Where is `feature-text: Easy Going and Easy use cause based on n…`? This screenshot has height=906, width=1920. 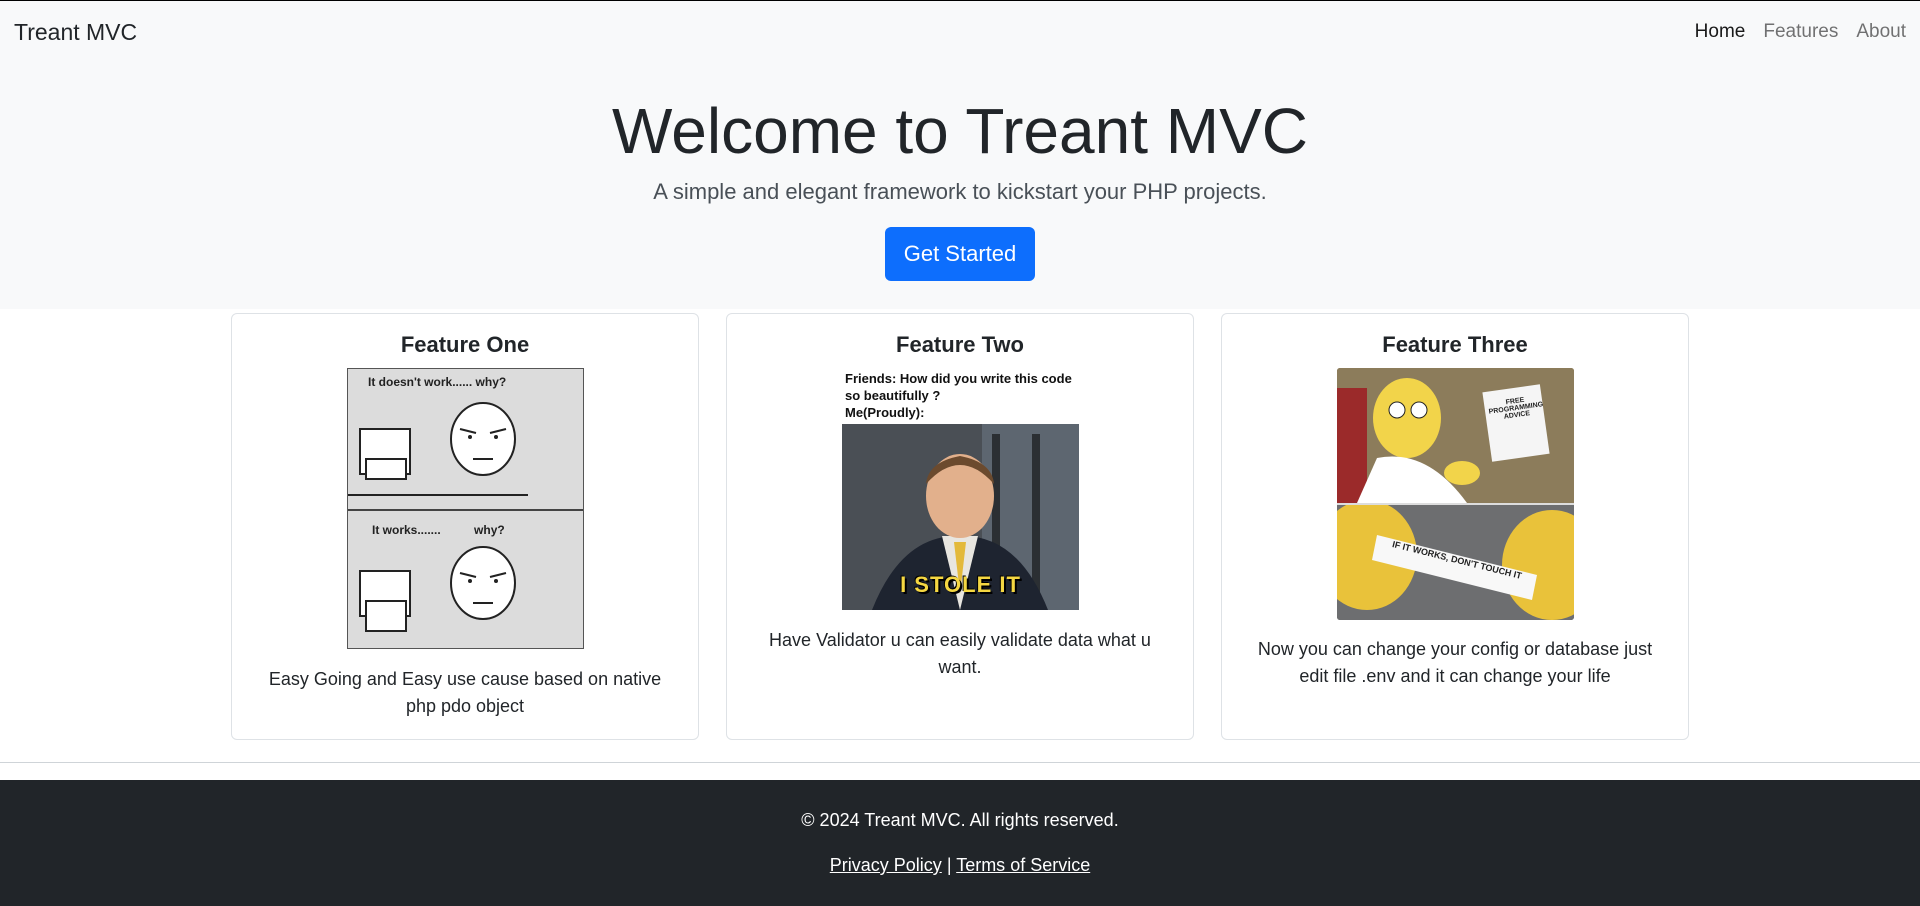
feature-text: Easy Going and Easy use cause based on n… is located at coordinates (465, 692).